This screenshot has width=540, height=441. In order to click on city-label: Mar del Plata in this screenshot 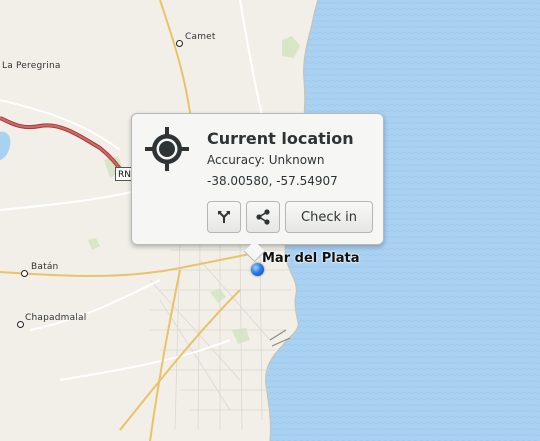, I will do `click(311, 258)`.